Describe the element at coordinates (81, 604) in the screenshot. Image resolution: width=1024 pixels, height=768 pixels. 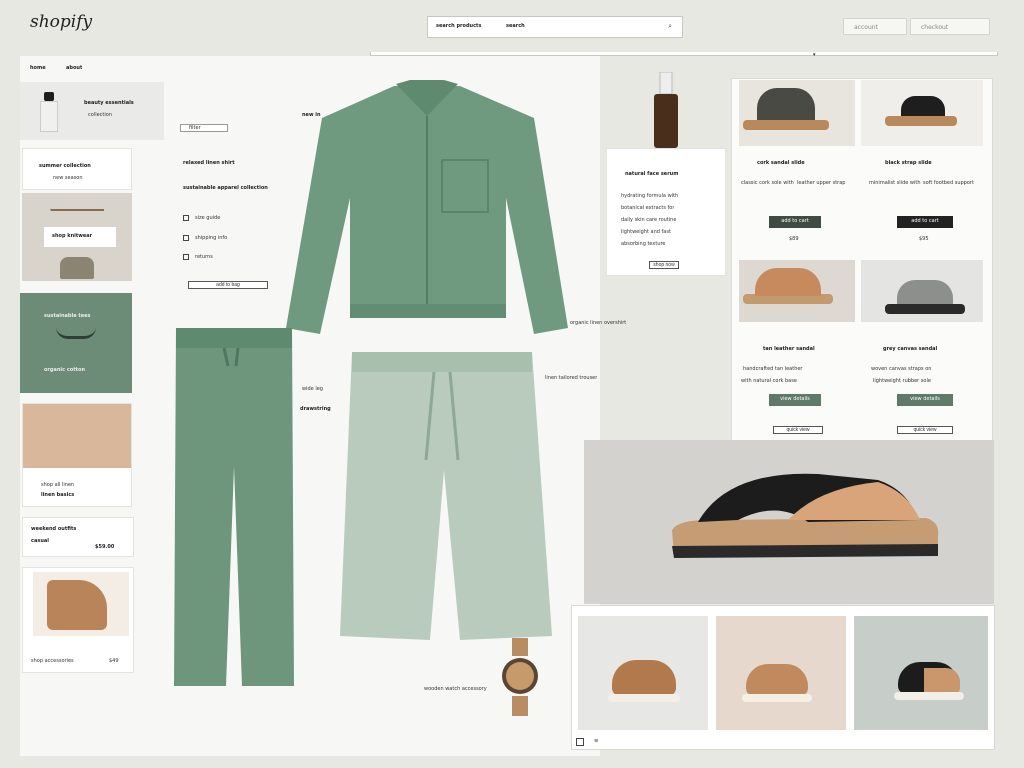
I see `knit-bag-image` at that location.